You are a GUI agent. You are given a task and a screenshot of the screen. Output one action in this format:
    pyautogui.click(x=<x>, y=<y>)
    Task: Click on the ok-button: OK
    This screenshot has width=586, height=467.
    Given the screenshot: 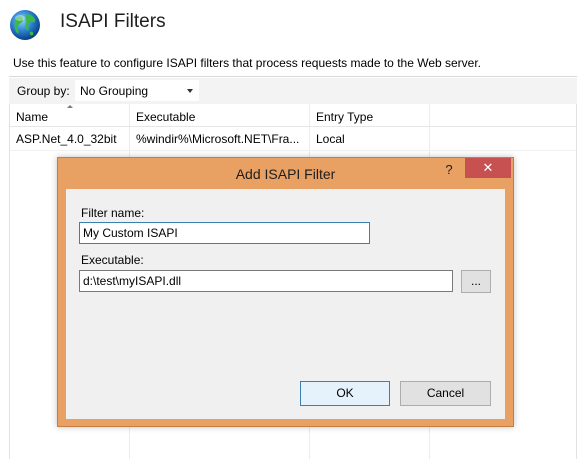 What is the action you would take?
    pyautogui.click(x=345, y=393)
    